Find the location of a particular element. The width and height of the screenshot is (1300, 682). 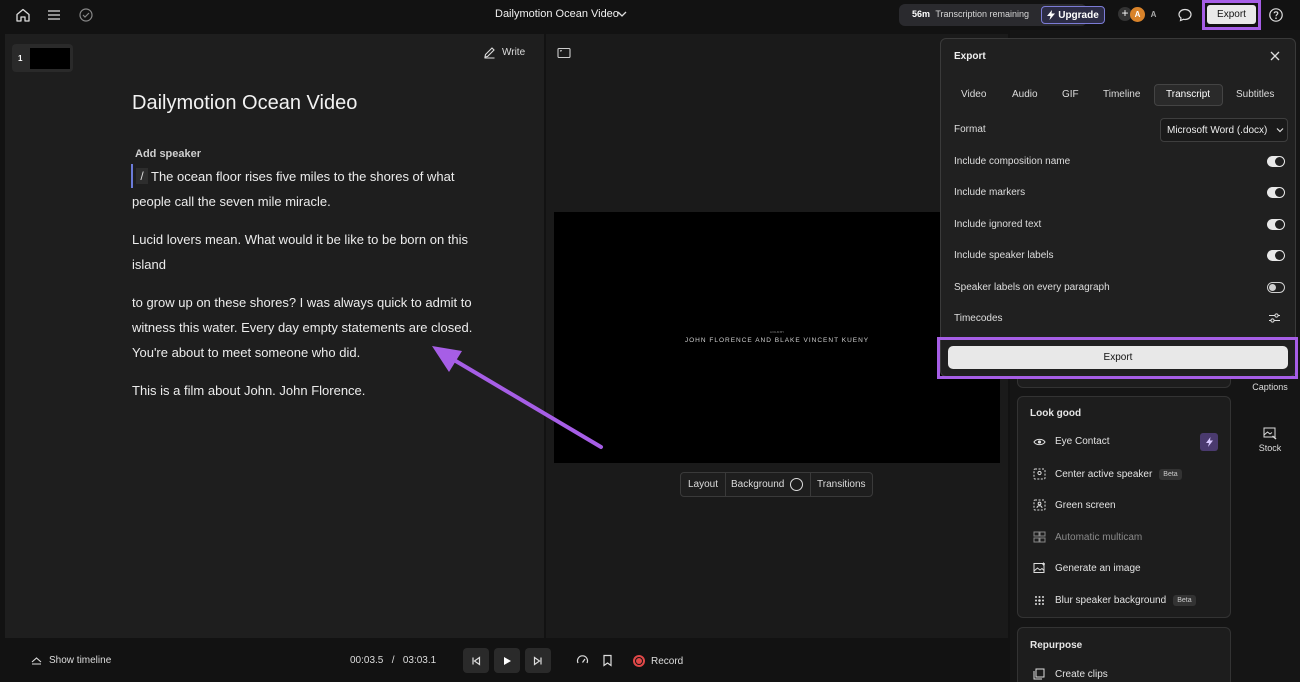

feature-label: Blur speaker background is located at coordinates (1111, 600).